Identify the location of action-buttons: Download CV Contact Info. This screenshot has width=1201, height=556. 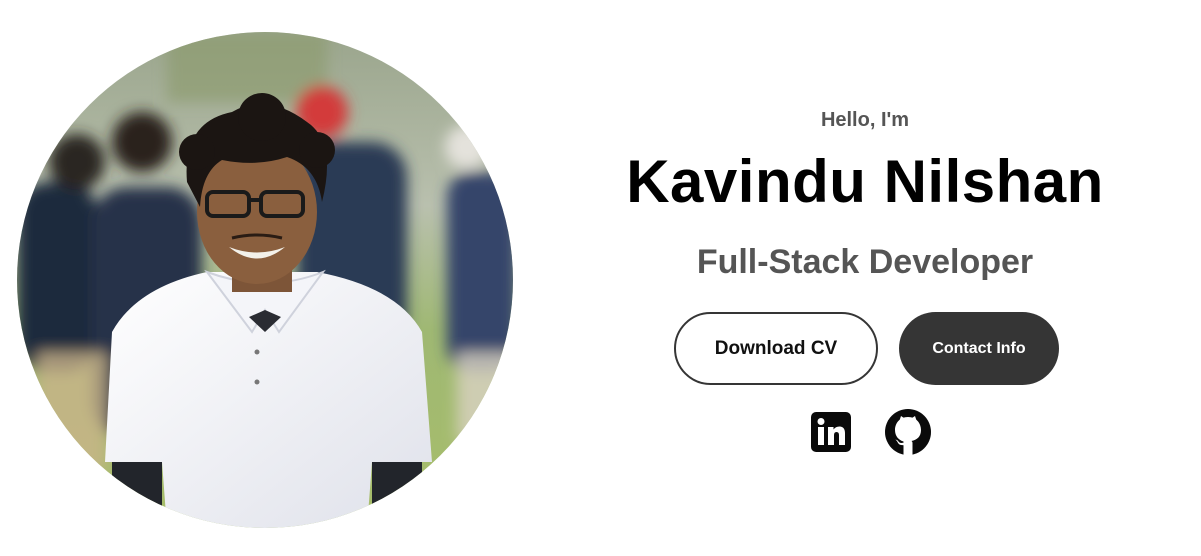
(866, 348).